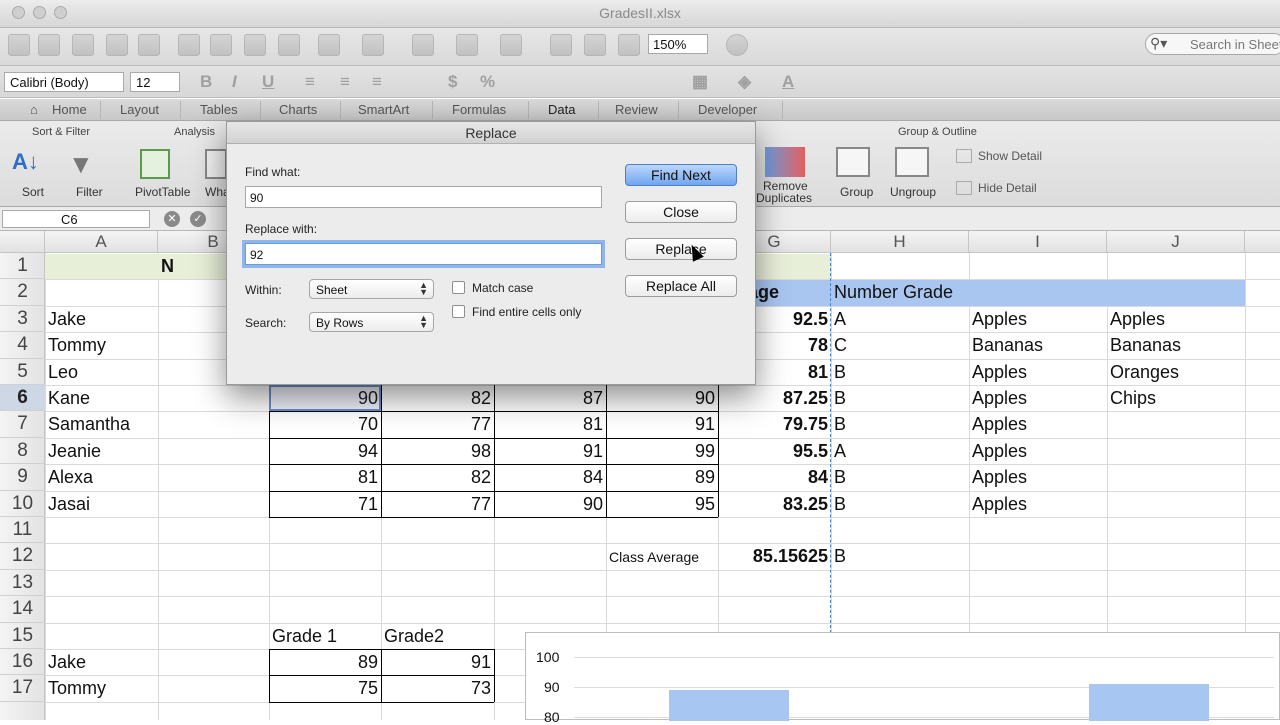 The height and width of the screenshot is (725, 1280). Describe the element at coordinates (1176, 346) in the screenshot. I see `item-cell: Bananas` at that location.